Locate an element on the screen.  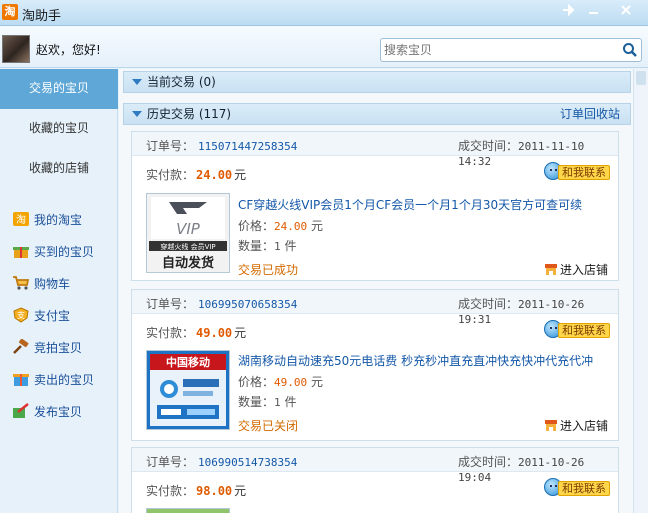
product-title-link: CF穿越火线VIP会员1个月CF会员一个月1个月30天官方可查可续 is located at coordinates (410, 204).